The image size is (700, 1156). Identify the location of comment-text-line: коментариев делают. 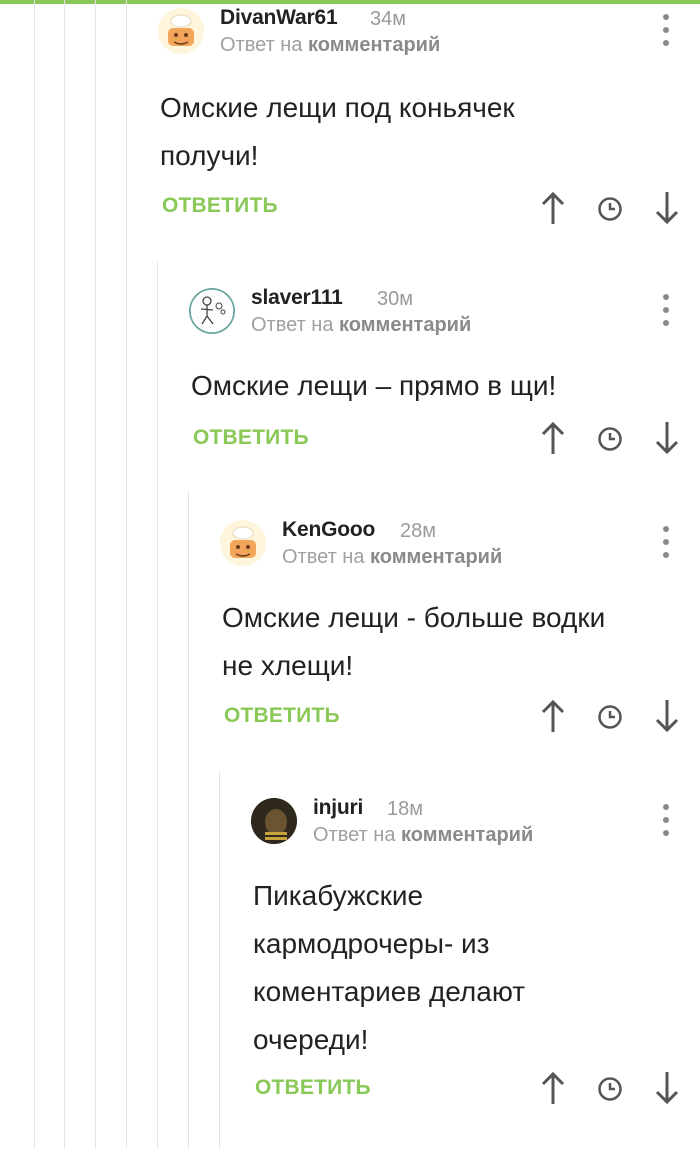
(389, 991).